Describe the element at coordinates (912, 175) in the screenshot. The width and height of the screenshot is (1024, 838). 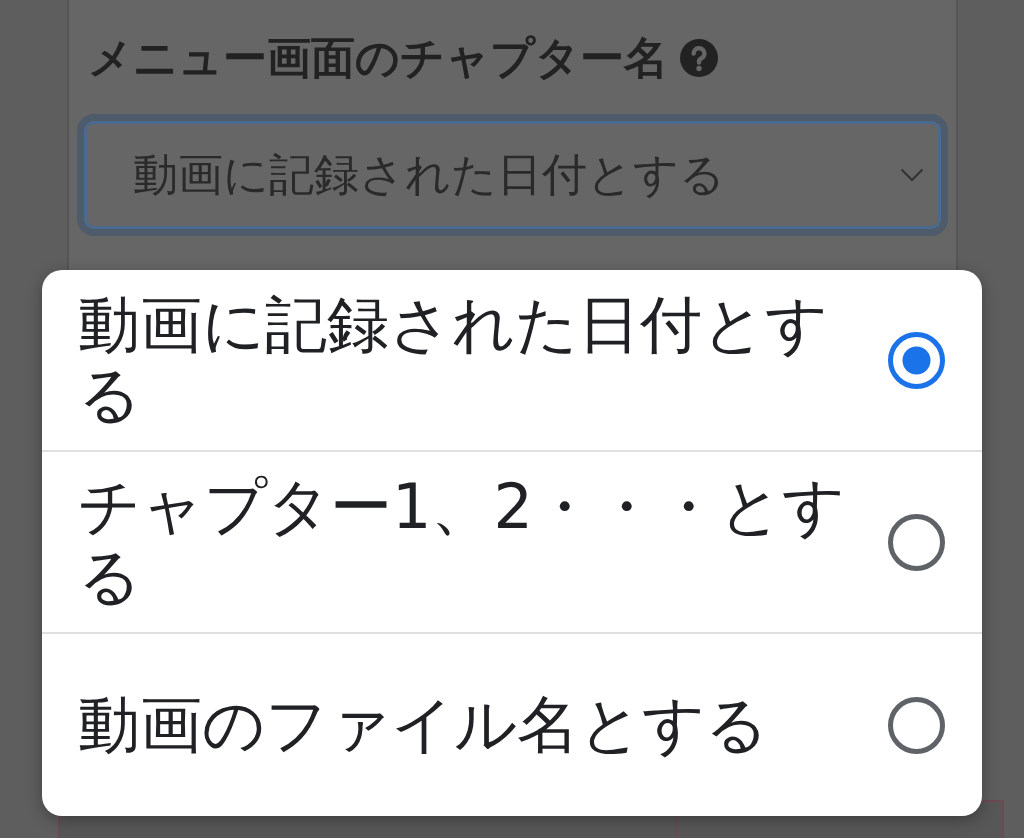
I see `chevron-down-icon` at that location.